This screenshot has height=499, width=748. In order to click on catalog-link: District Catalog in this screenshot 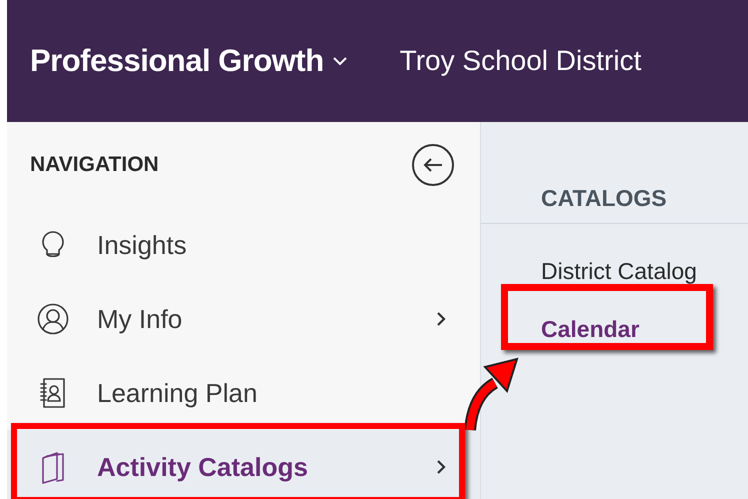, I will do `click(644, 271)`.